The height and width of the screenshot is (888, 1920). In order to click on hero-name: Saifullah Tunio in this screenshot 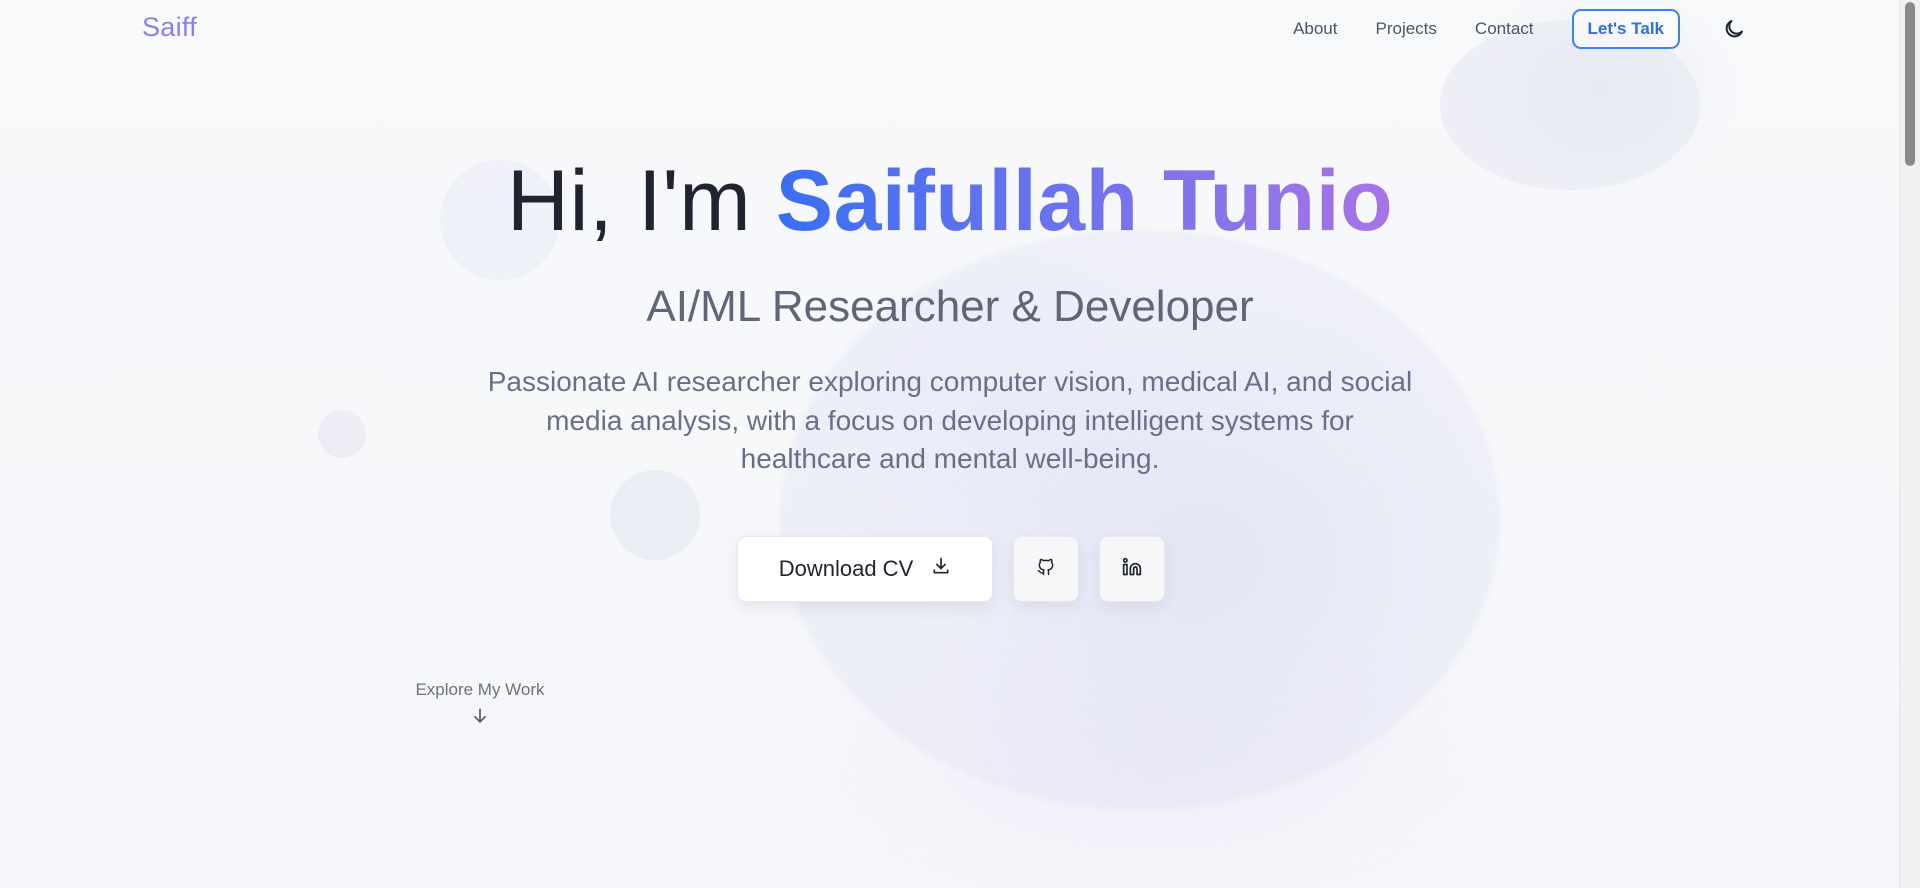, I will do `click(1084, 201)`.